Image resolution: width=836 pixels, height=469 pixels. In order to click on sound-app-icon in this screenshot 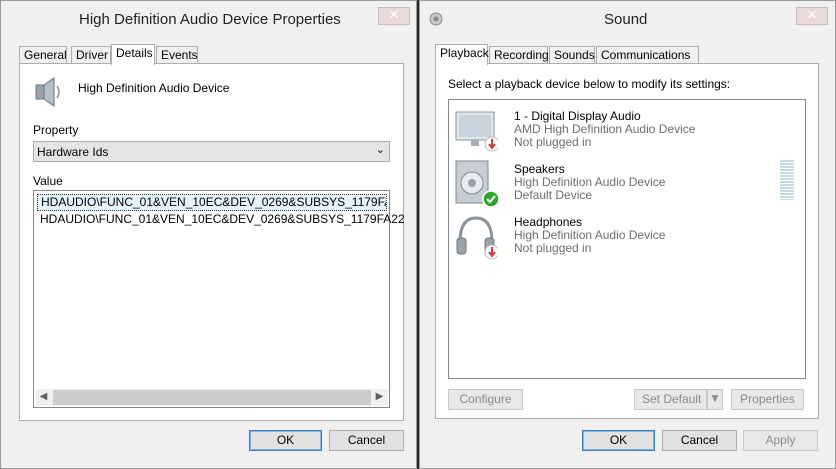, I will do `click(436, 19)`.